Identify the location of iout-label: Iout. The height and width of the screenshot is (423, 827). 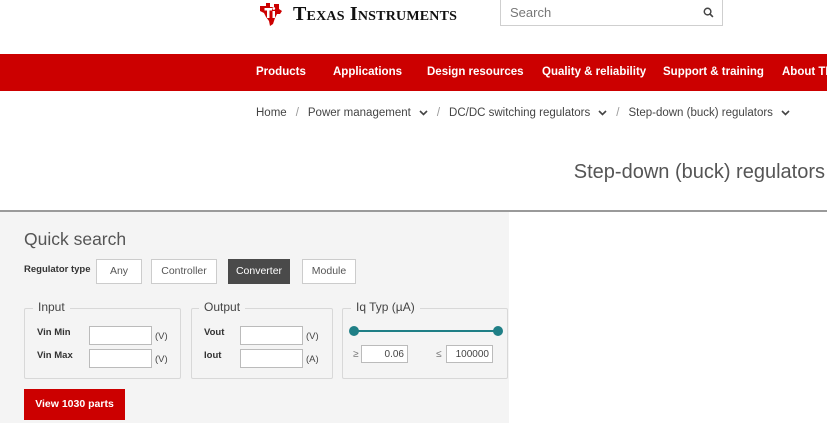
(213, 355).